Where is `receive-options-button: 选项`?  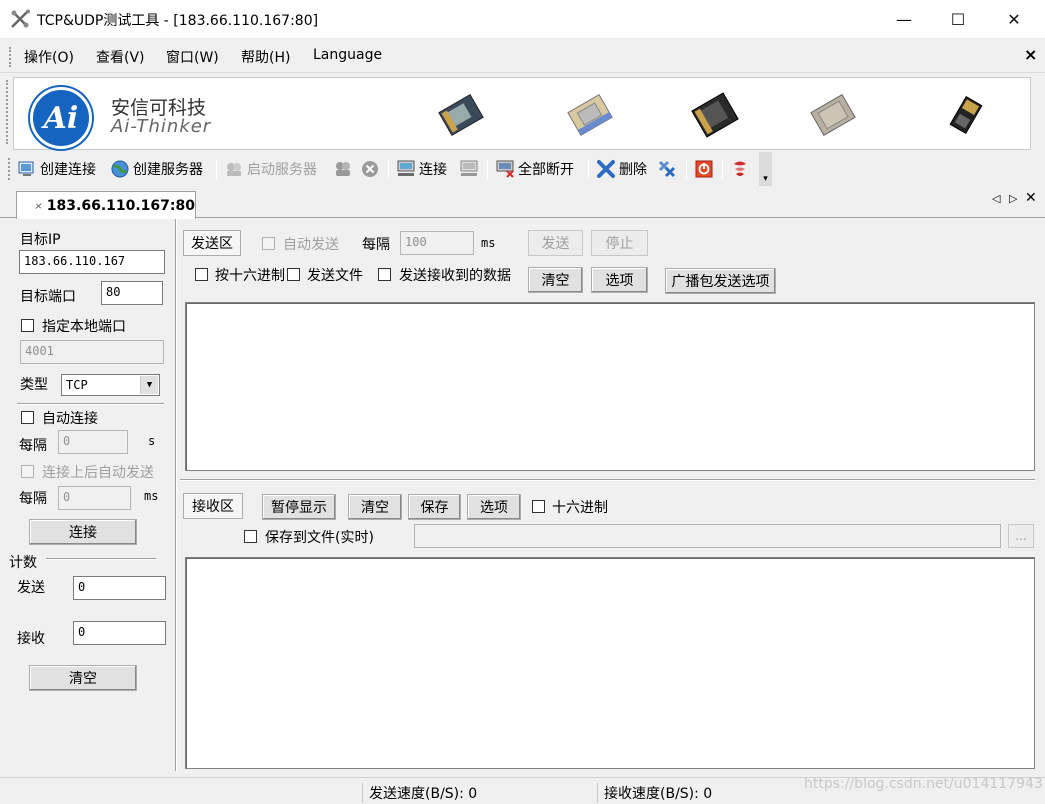
receive-options-button: 选项 is located at coordinates (494, 507).